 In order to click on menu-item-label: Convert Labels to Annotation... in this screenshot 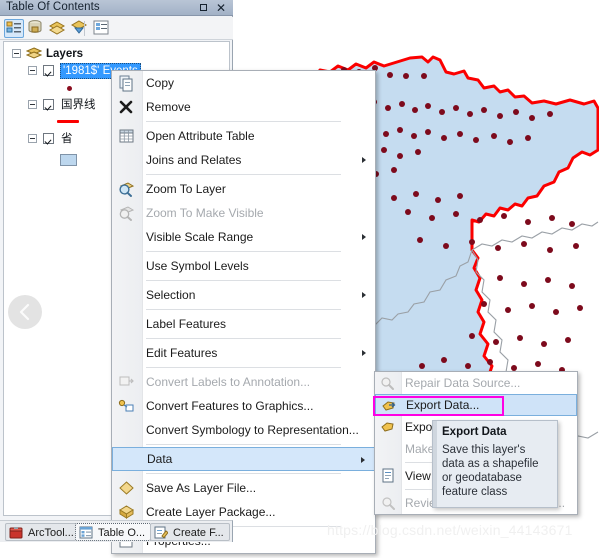, I will do `click(228, 382)`.